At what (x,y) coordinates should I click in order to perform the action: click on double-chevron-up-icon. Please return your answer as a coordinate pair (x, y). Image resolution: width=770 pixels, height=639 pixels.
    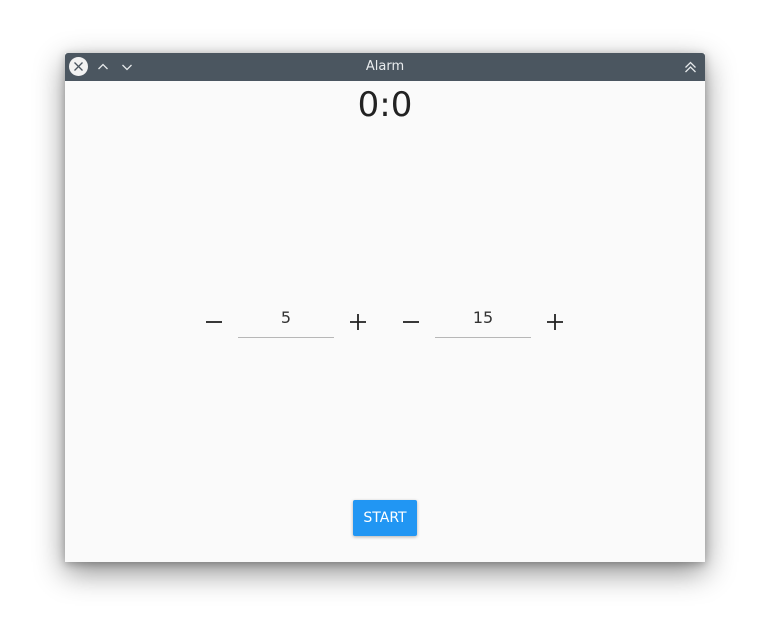
    Looking at the image, I should click on (690, 66).